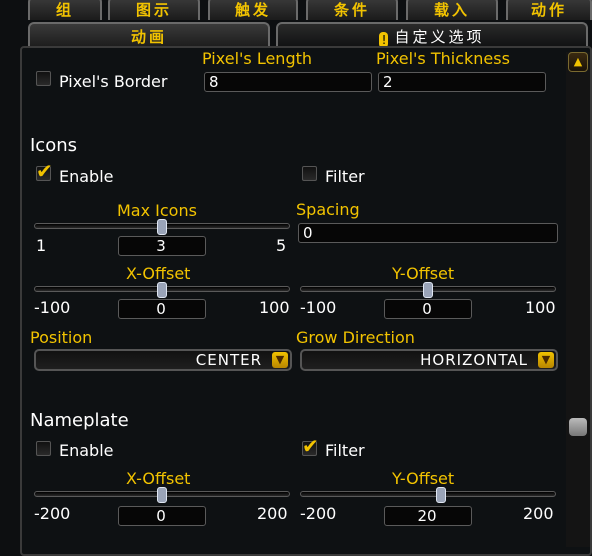 The height and width of the screenshot is (556, 592). I want to click on tab-custom-options-label: 自定义选项, so click(439, 37).